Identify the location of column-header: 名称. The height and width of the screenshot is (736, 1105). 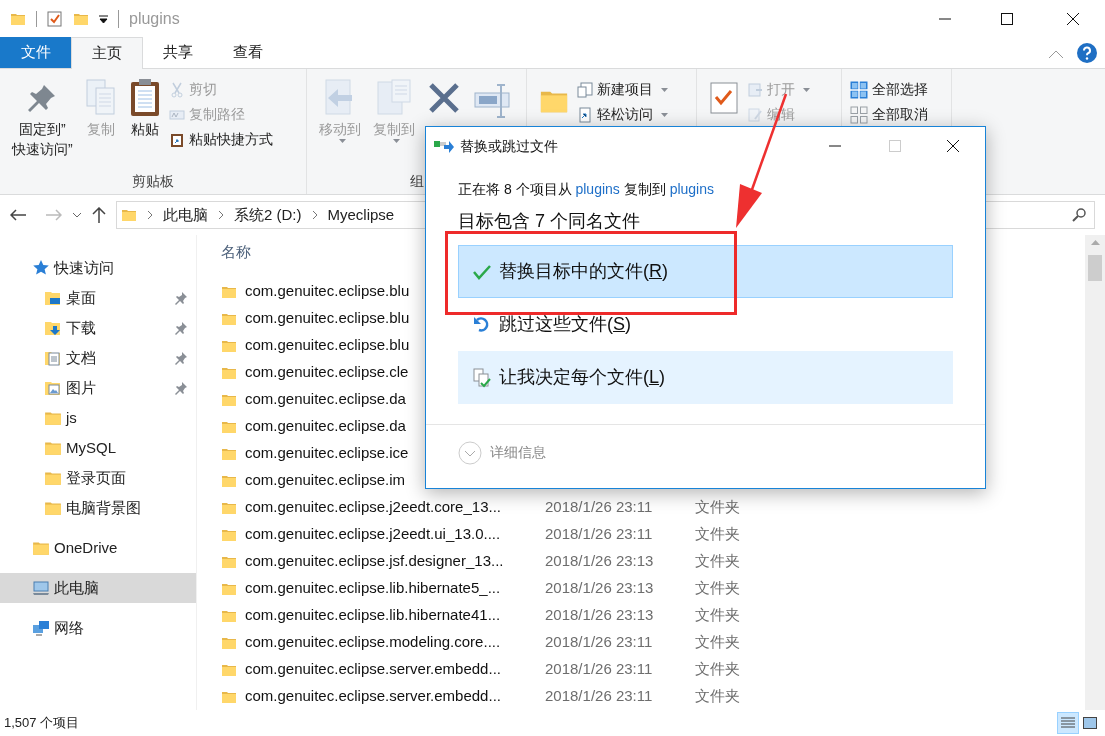
(236, 252).